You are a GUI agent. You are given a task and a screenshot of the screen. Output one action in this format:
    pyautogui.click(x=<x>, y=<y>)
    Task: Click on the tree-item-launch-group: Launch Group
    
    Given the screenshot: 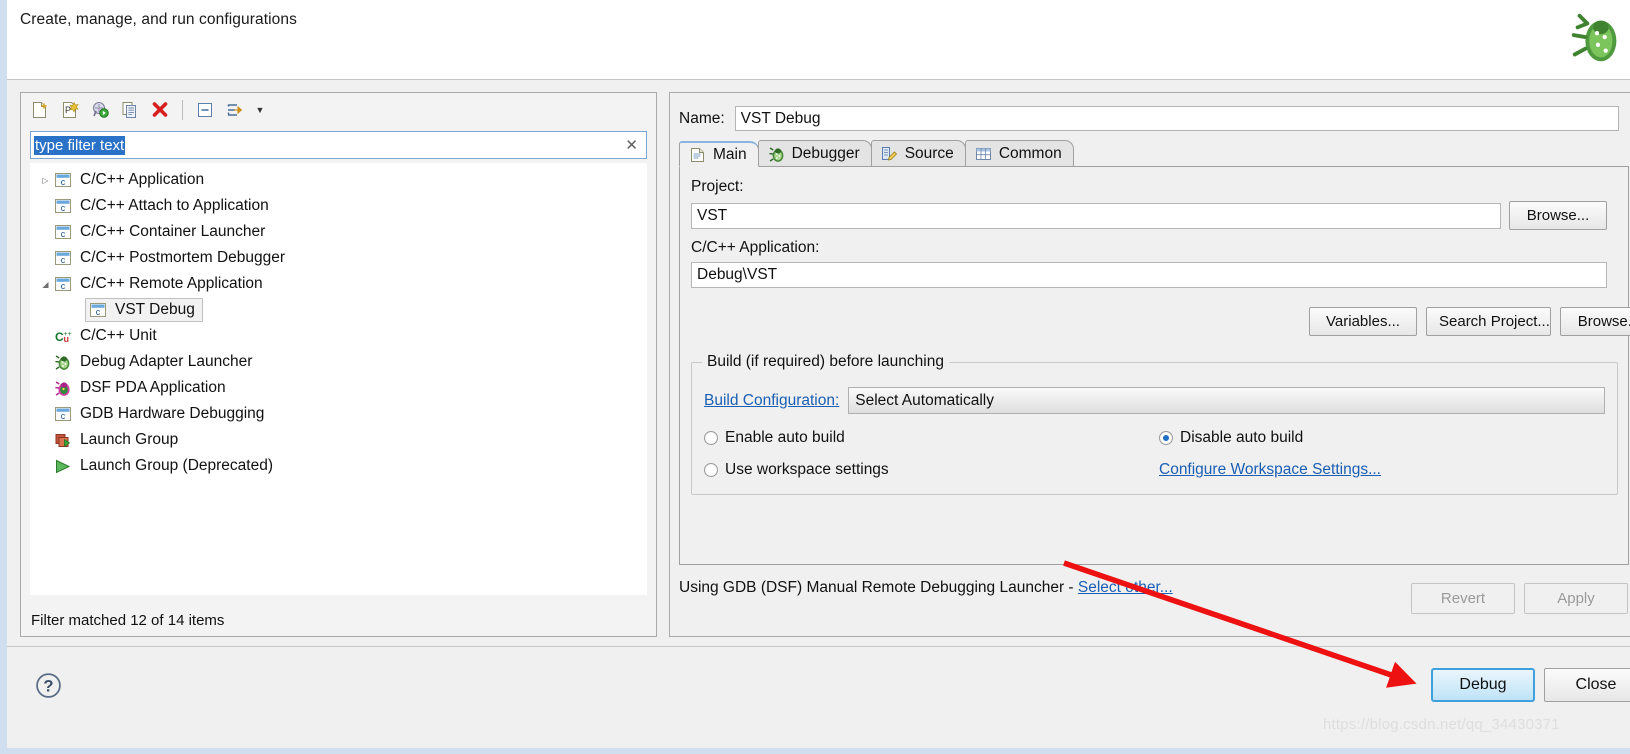 What is the action you would take?
    pyautogui.click(x=339, y=440)
    